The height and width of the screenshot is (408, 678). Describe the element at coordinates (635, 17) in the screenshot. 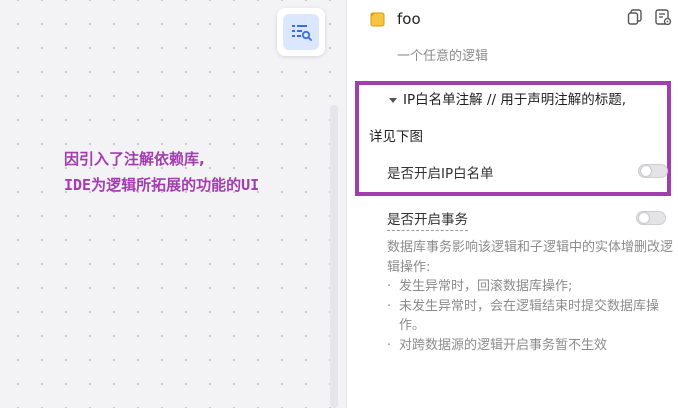

I see `copy-icon` at that location.